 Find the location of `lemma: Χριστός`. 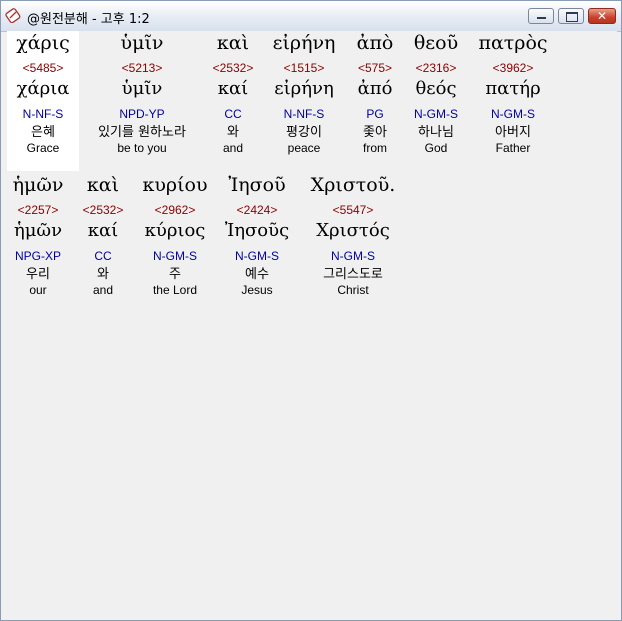

lemma: Χριστός is located at coordinates (353, 230).